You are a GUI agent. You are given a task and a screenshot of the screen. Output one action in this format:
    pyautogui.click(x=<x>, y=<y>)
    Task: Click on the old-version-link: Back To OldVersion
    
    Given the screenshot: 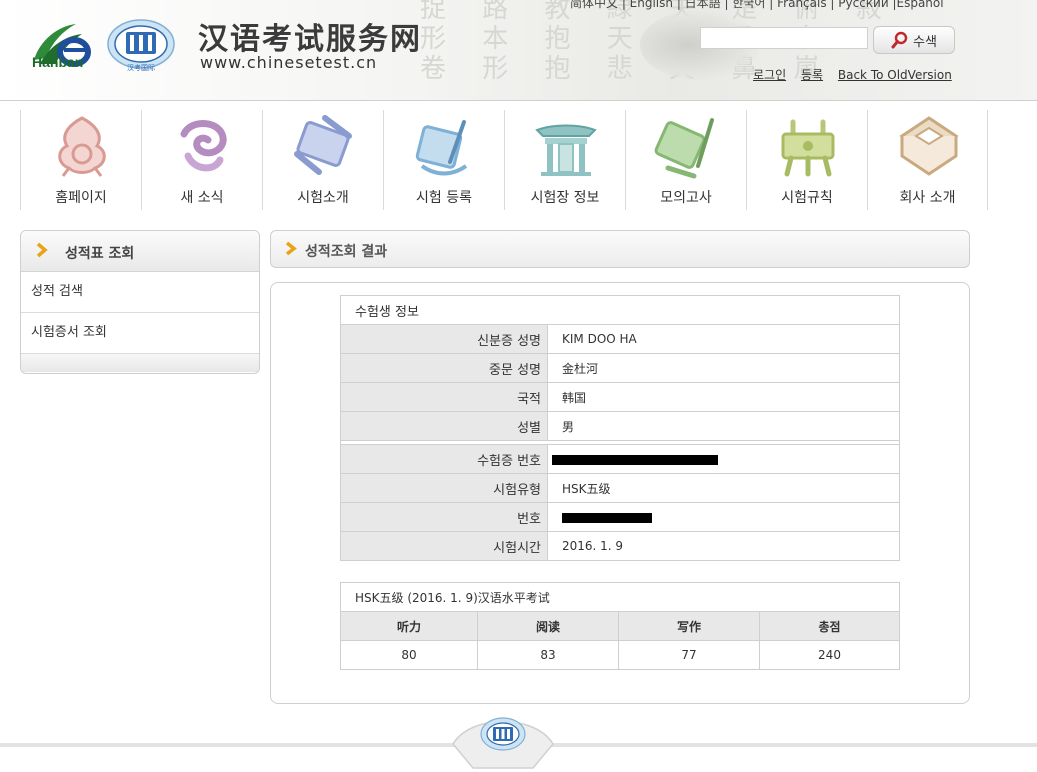 What is the action you would take?
    pyautogui.click(x=895, y=75)
    